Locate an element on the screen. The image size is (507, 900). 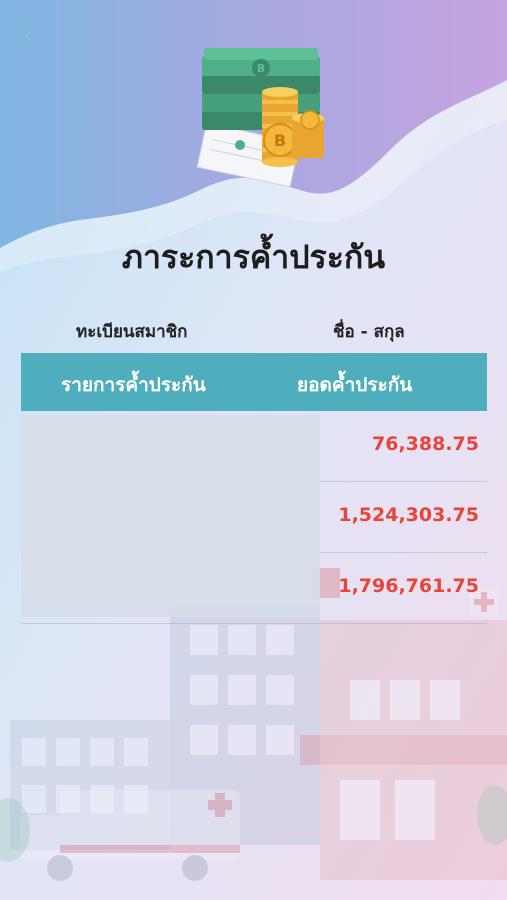
member-name-label: ชื่อ - สกุล is located at coordinates (369, 332).